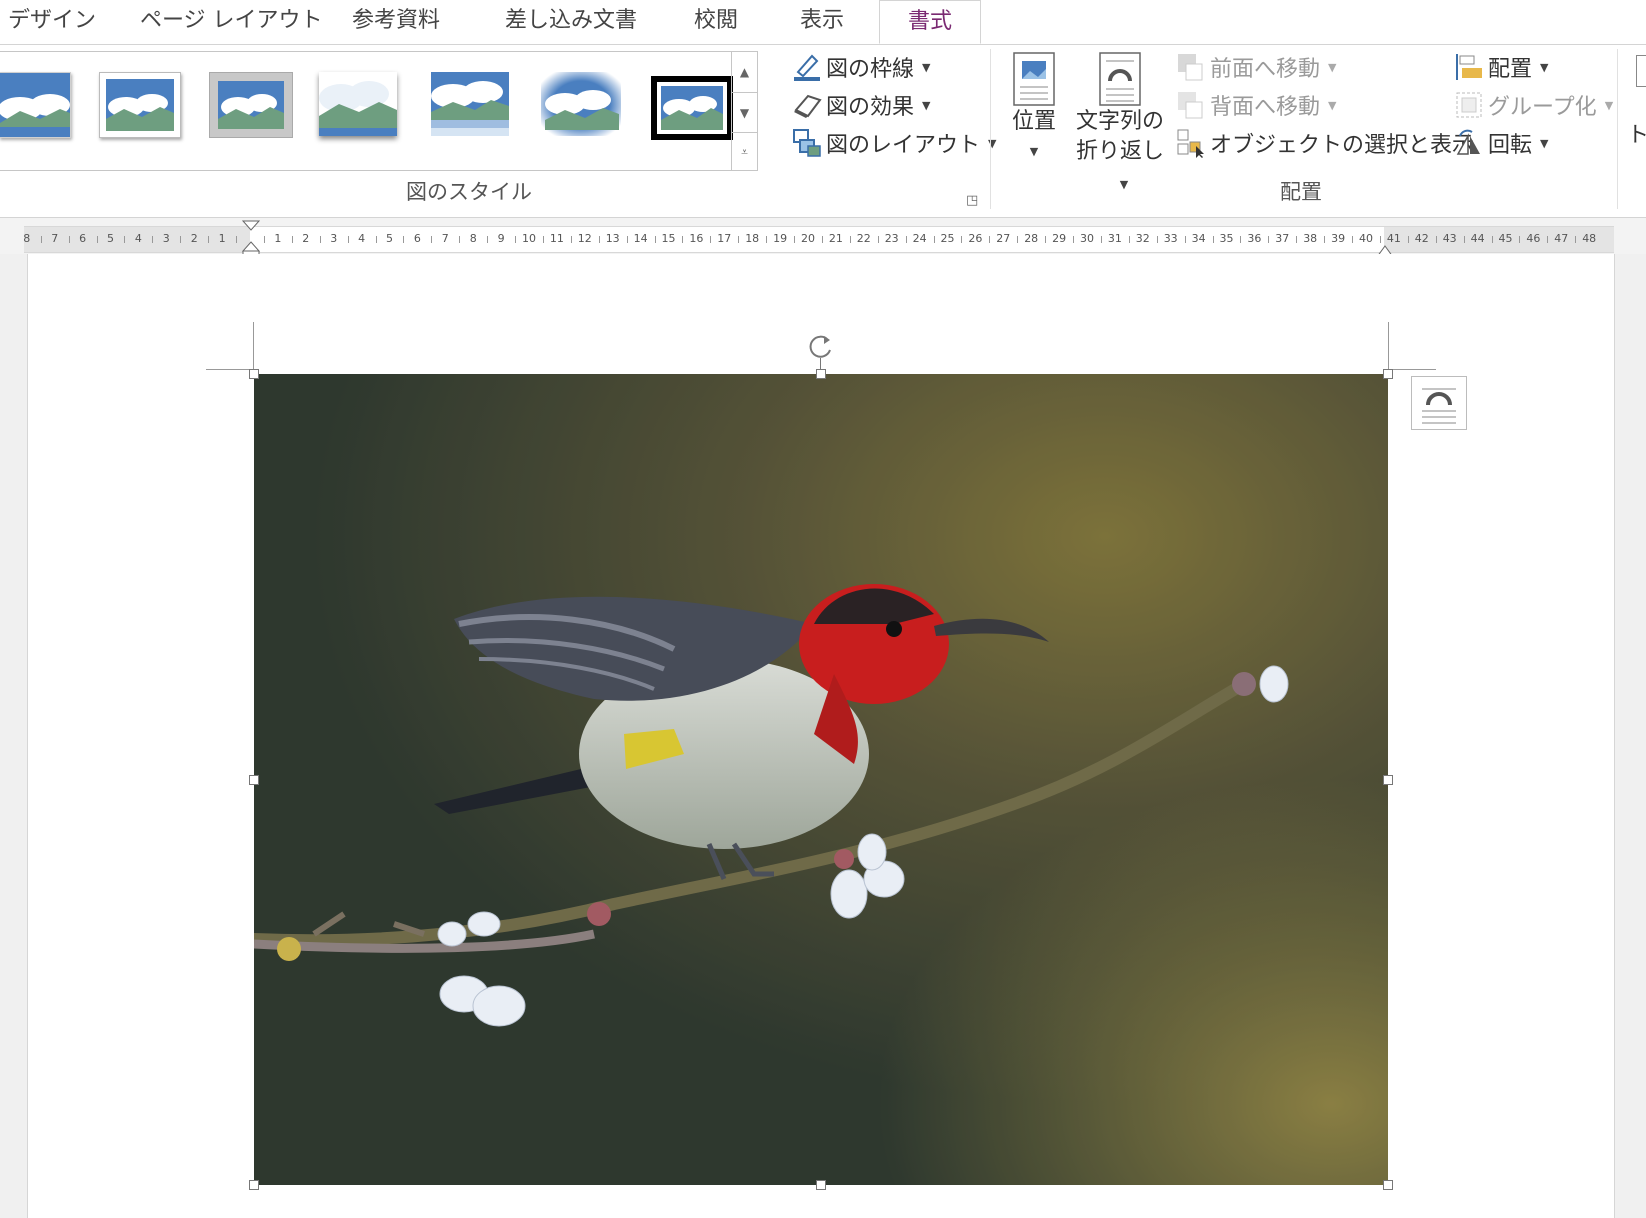  I want to click on ruler-tick-label: 16, so click(696, 238).